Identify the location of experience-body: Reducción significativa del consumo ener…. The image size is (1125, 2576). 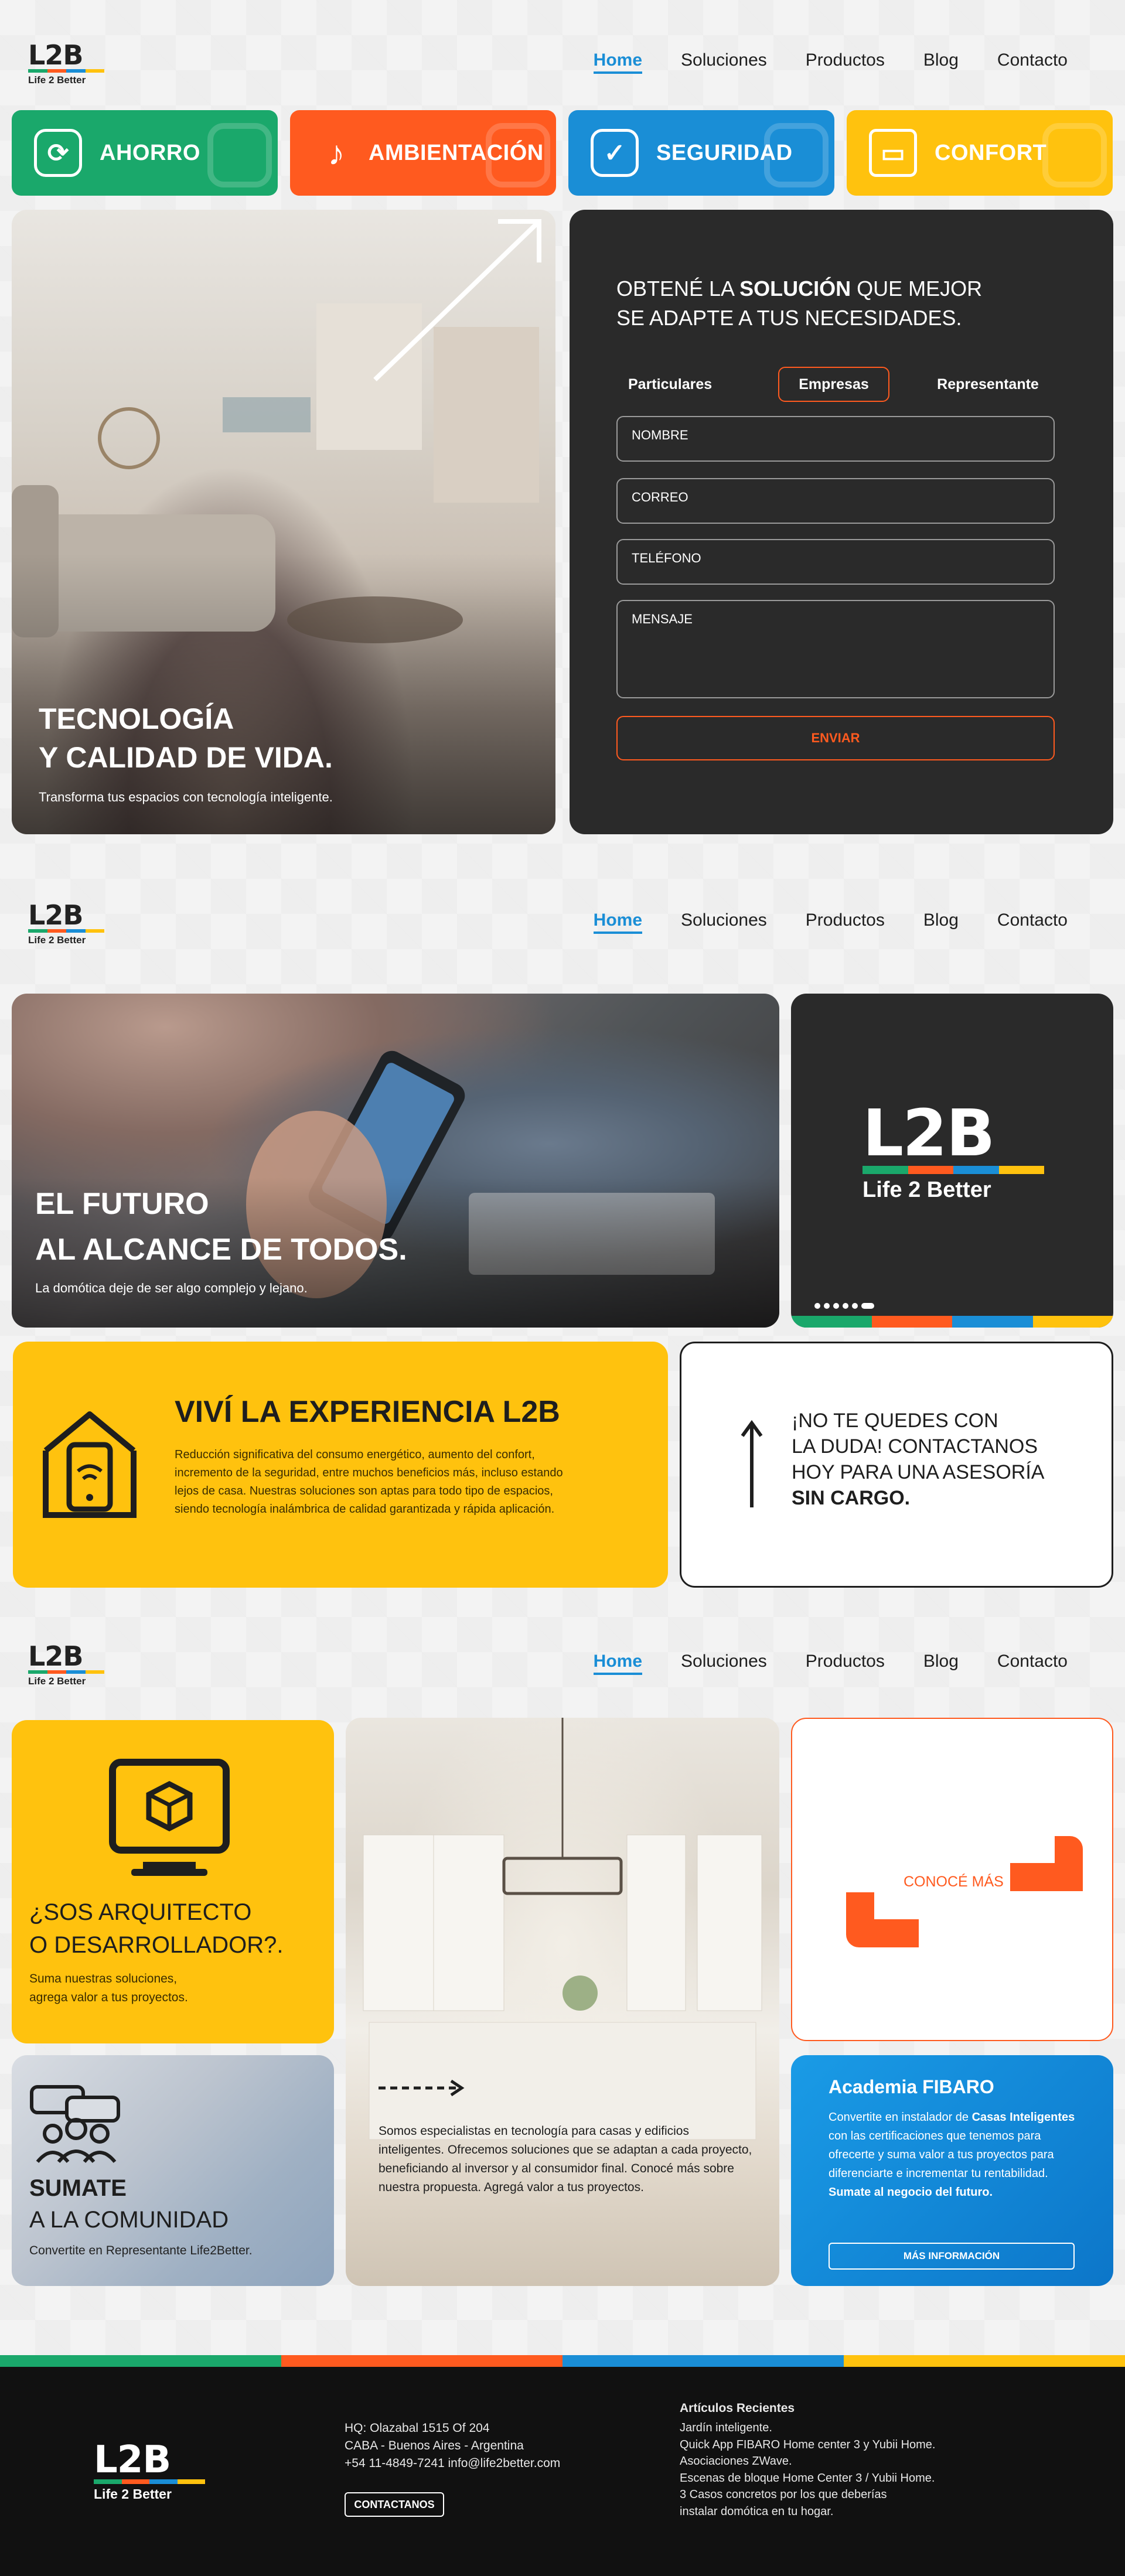
(369, 1482).